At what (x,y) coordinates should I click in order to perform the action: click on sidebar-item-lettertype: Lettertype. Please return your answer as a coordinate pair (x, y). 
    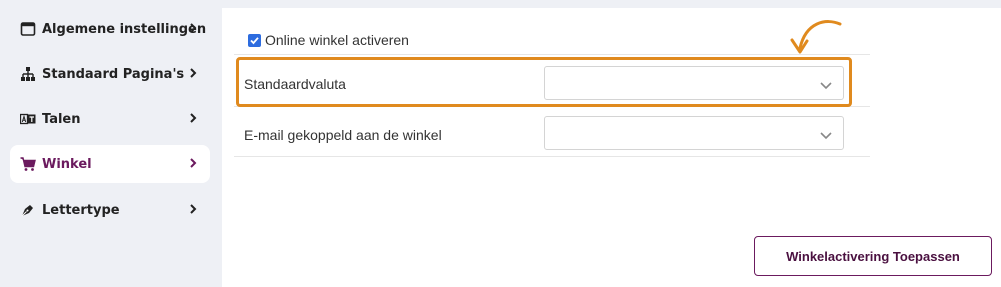
    Looking at the image, I should click on (110, 210).